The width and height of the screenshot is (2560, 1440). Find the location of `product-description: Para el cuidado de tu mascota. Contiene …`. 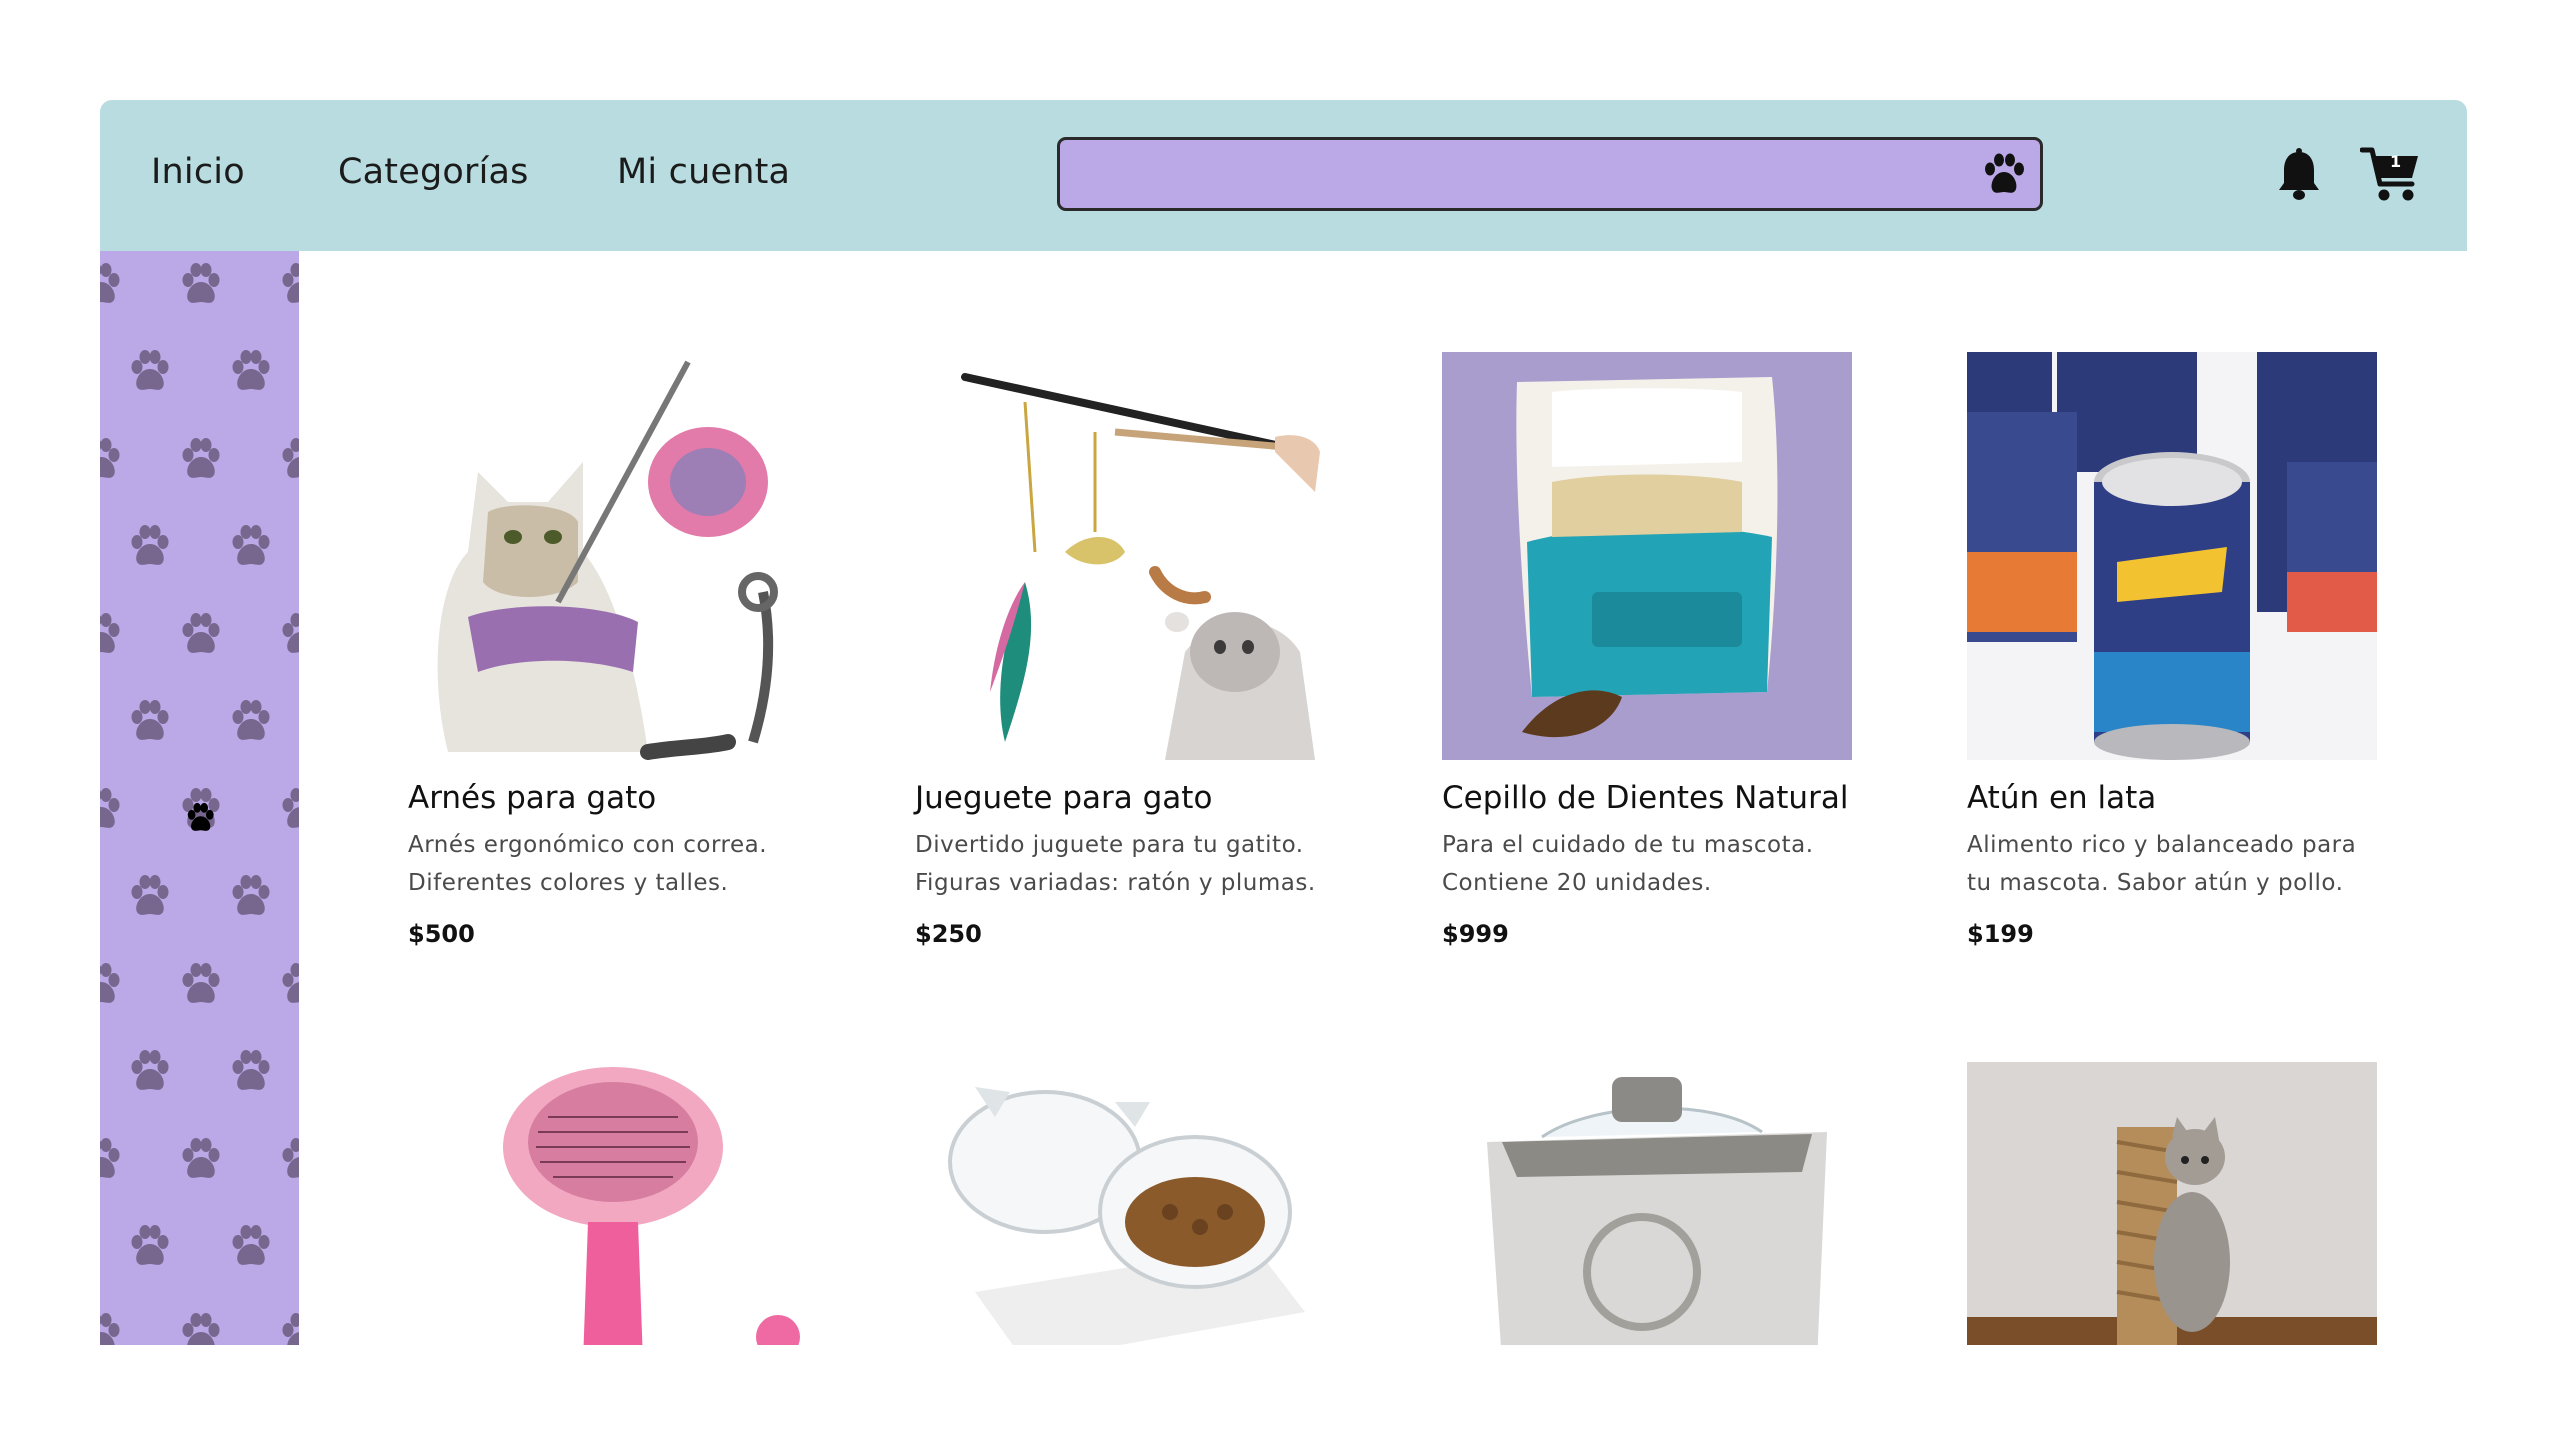

product-description: Para el cuidado de tu mascota. Contiene … is located at coordinates (1628, 864).